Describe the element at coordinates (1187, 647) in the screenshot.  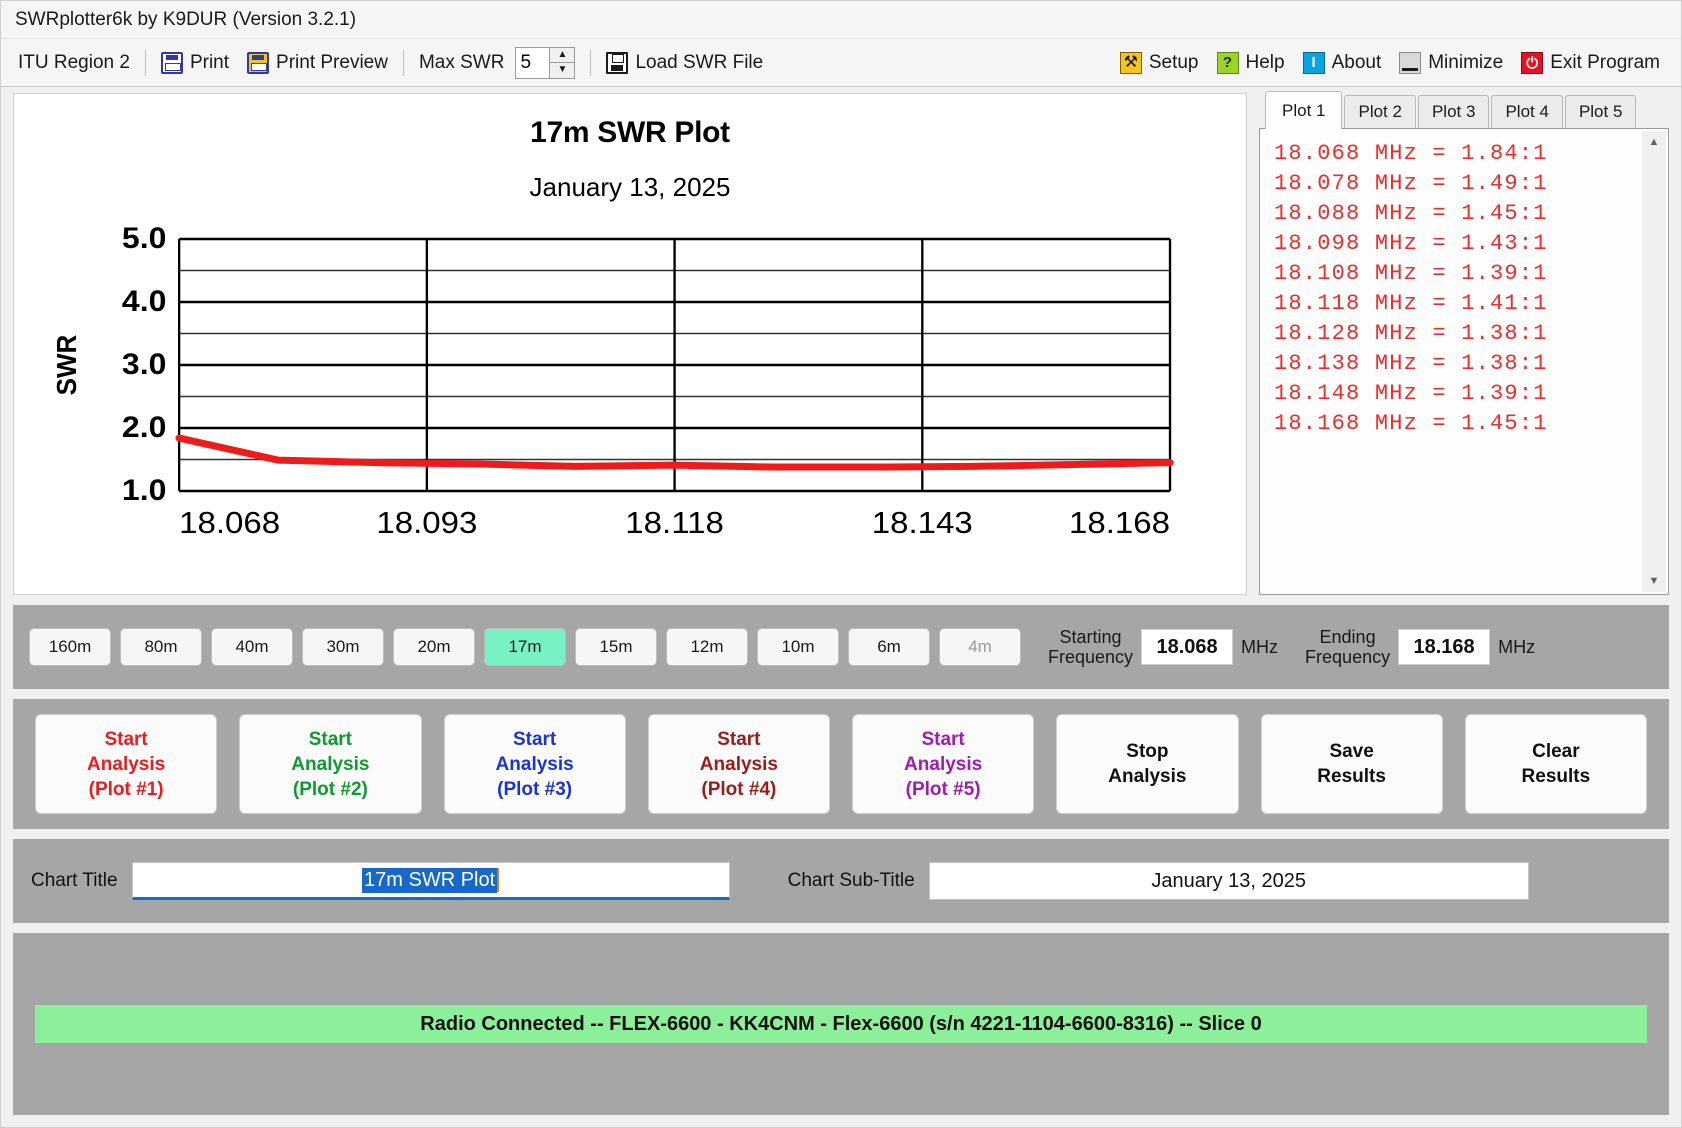
I see `starting-frequency-input: 18.068` at that location.